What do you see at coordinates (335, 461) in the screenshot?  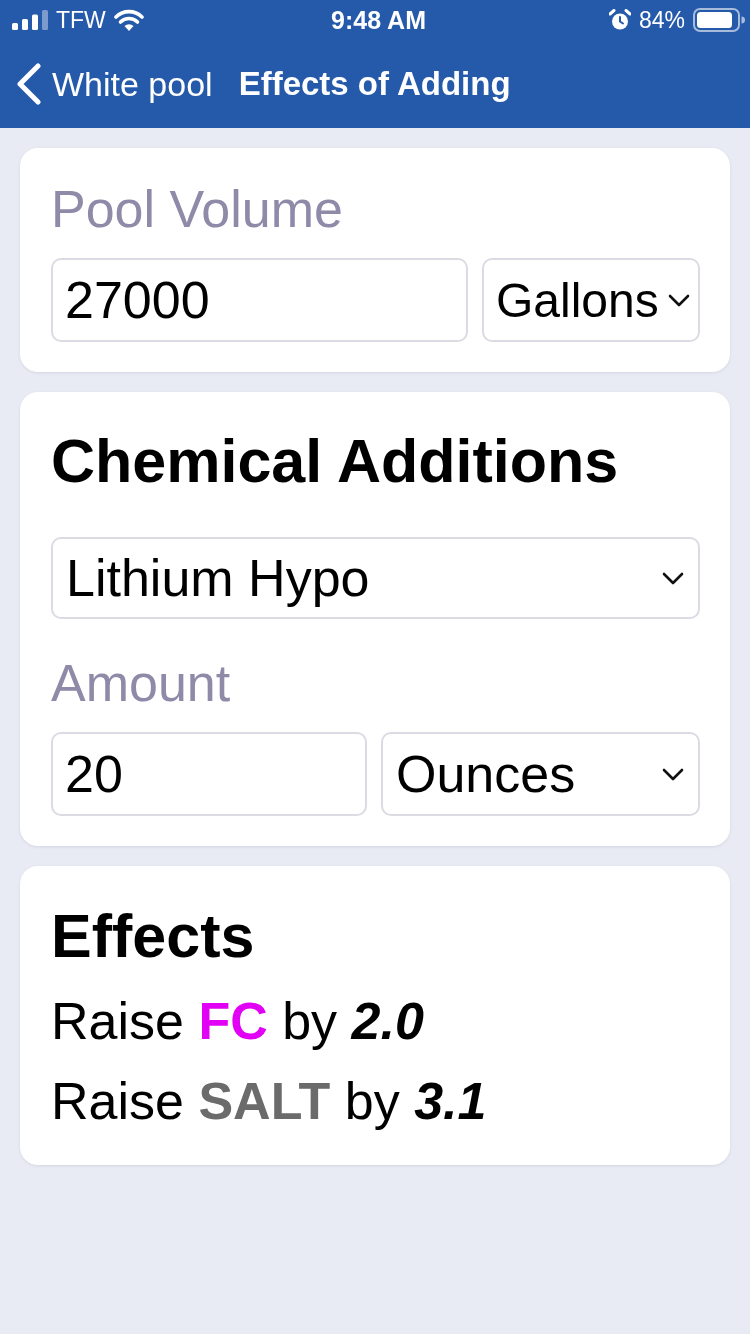 I see `card-title: Chemical Additions` at bounding box center [335, 461].